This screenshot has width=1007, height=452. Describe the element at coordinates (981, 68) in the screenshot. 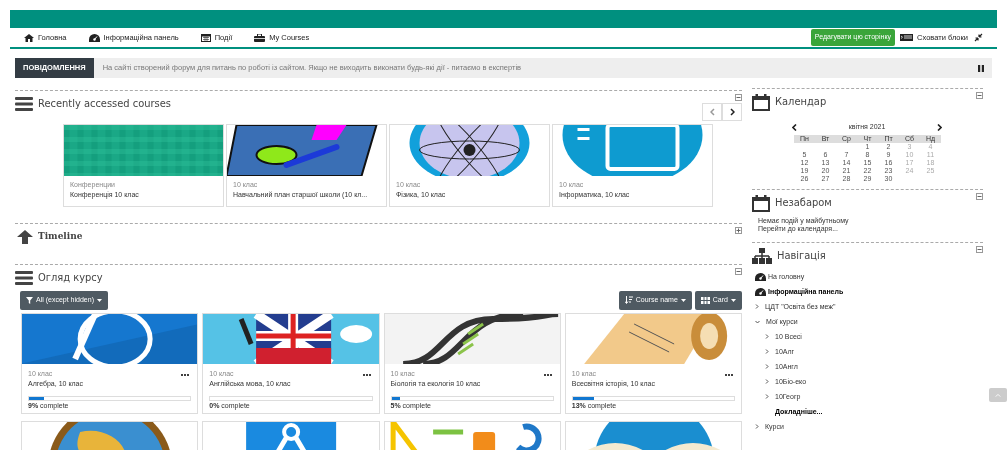

I see `pause-icon` at that location.